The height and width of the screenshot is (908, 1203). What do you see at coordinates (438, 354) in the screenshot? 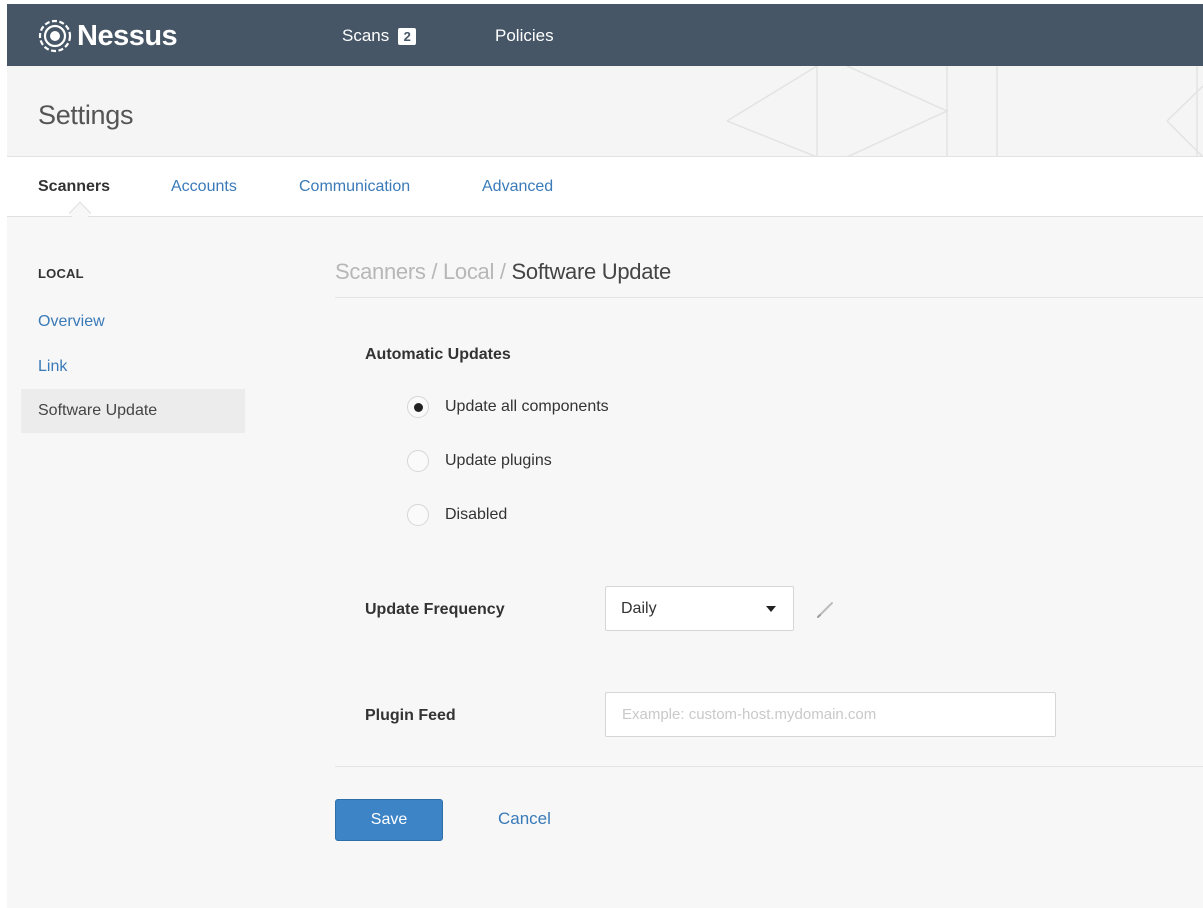
I see `automatic-updates-label: Automatic Updates` at bounding box center [438, 354].